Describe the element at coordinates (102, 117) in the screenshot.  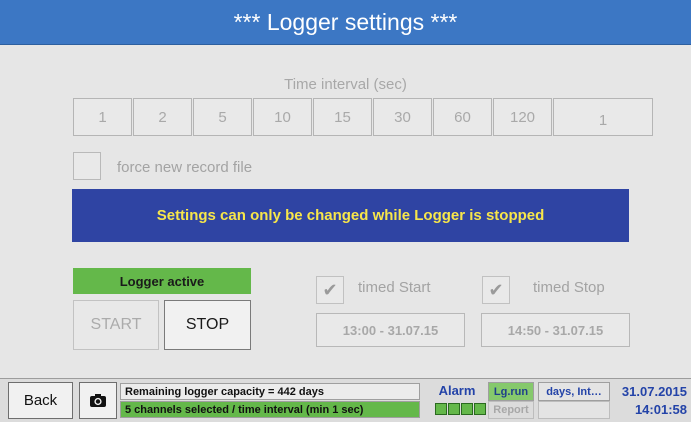
I see `interval-button-1: 1` at that location.